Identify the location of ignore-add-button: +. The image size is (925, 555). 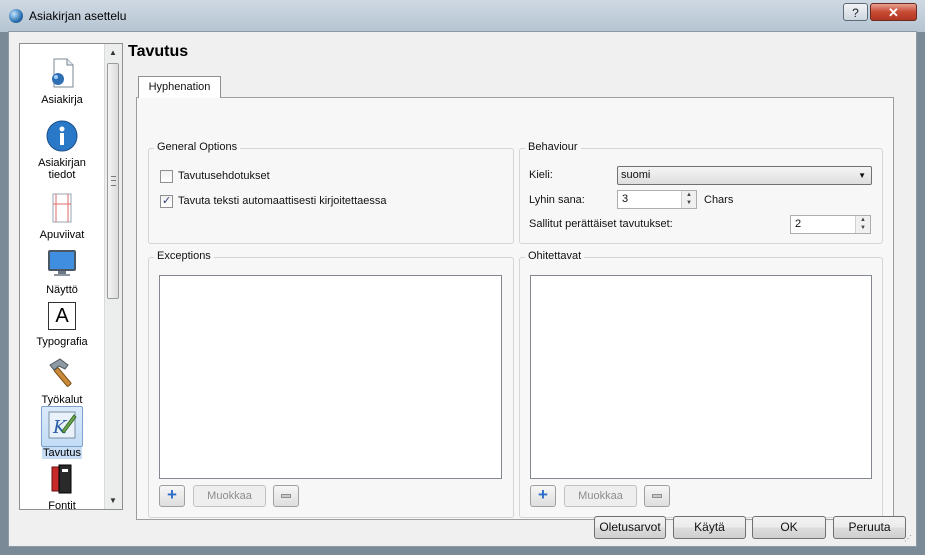
(543, 496).